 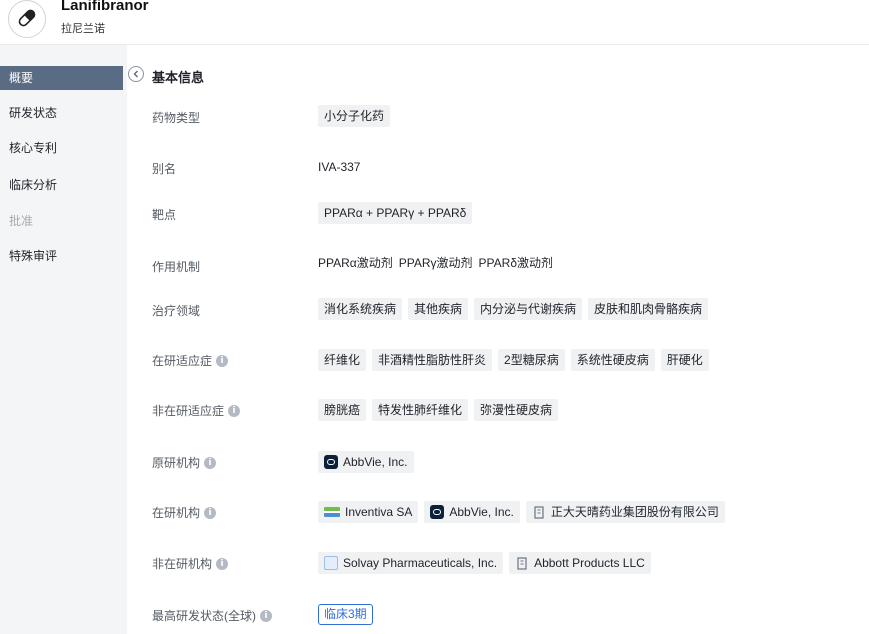 What do you see at coordinates (182, 361) in the screenshot?
I see `row-label: 在研适应症` at bounding box center [182, 361].